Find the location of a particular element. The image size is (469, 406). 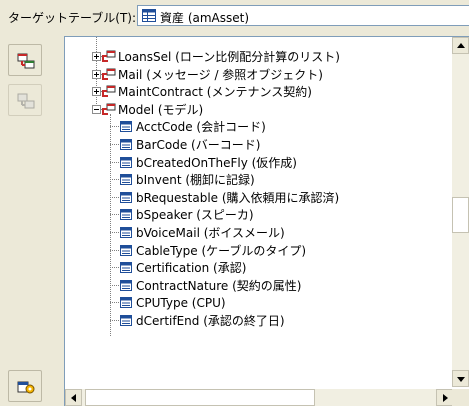

tree-field-label: bCreatedOnTheFly (仮作成) is located at coordinates (216, 162).